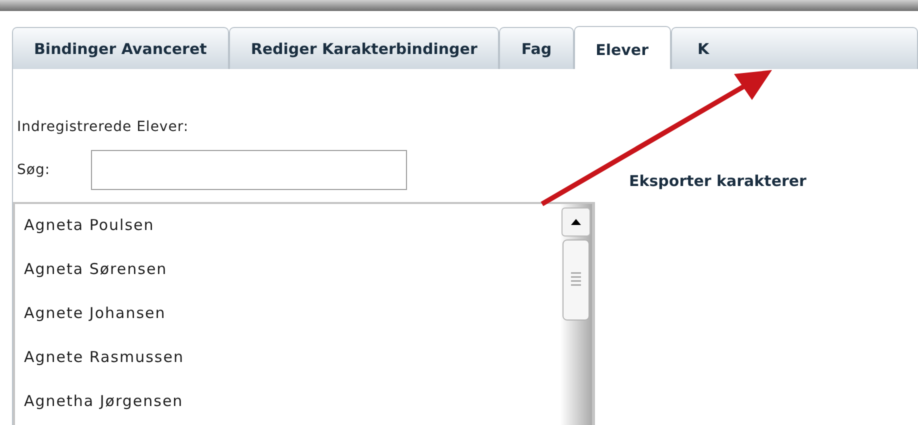 Image resolution: width=918 pixels, height=425 pixels. I want to click on list-item: Agnete Rasmussen, so click(292, 357).